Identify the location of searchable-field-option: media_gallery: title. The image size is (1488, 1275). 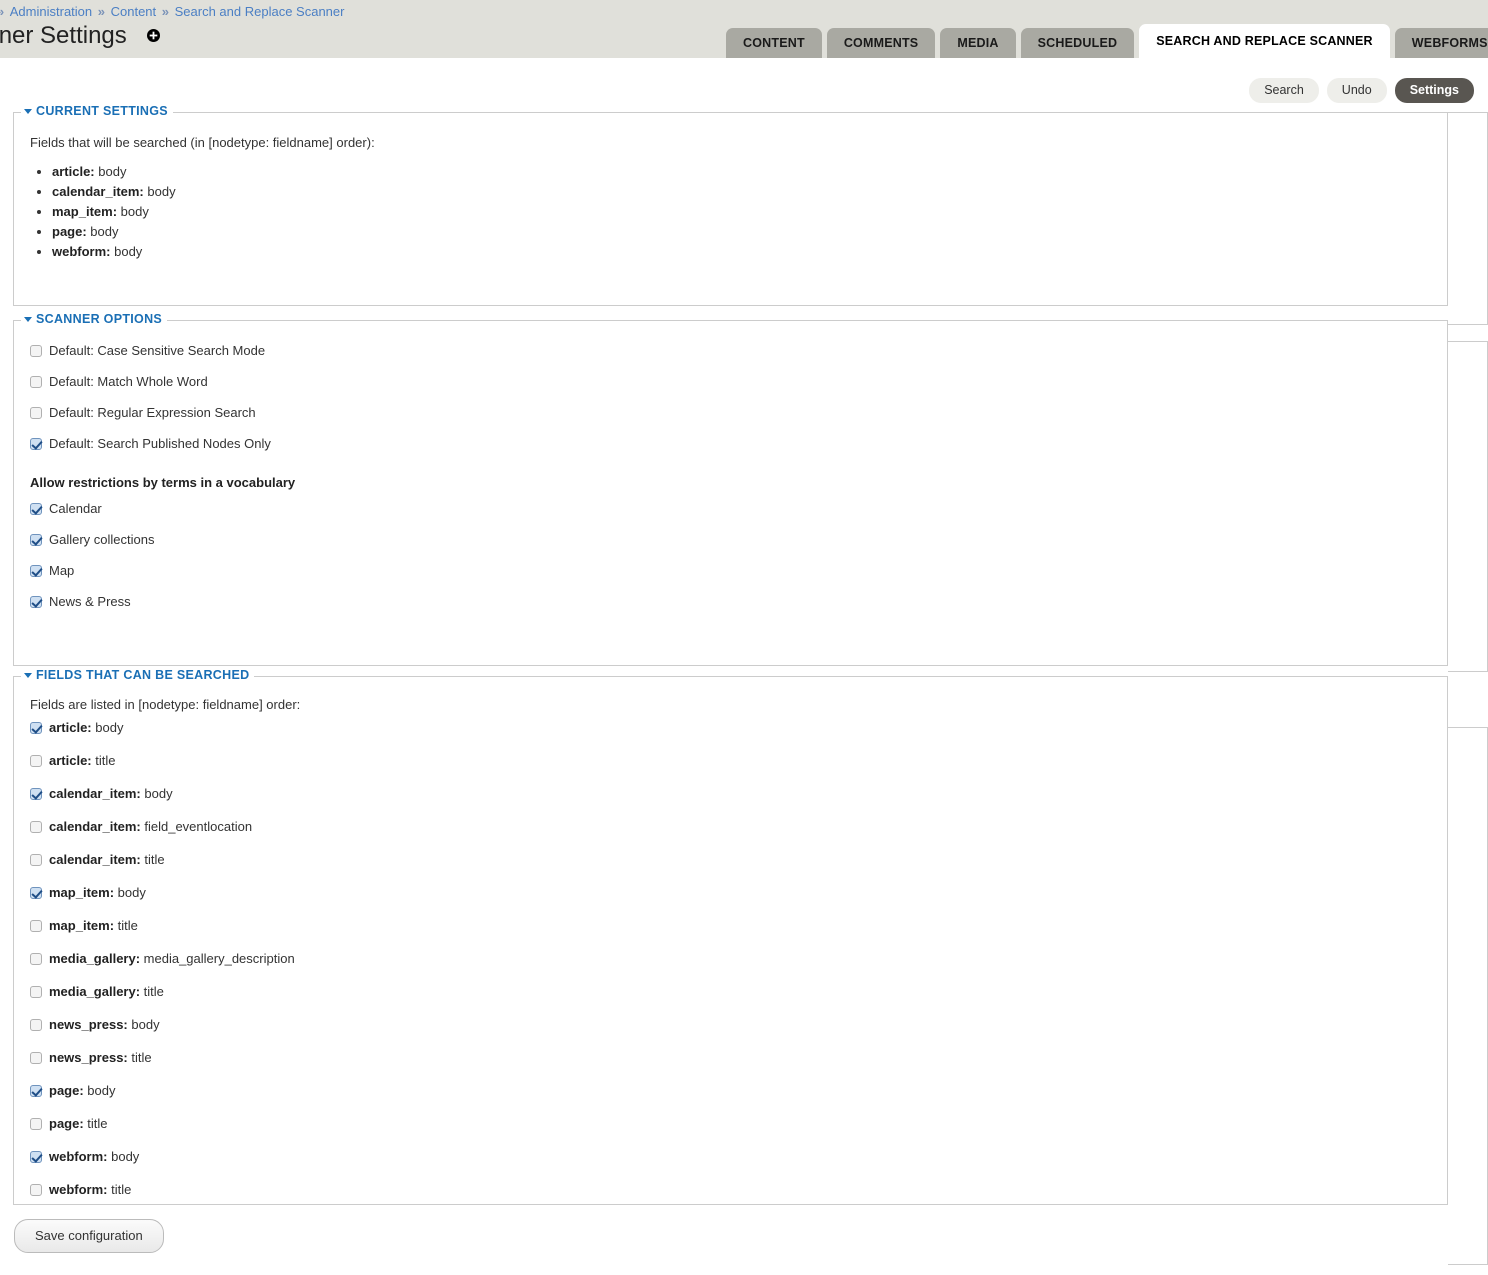
(730, 991).